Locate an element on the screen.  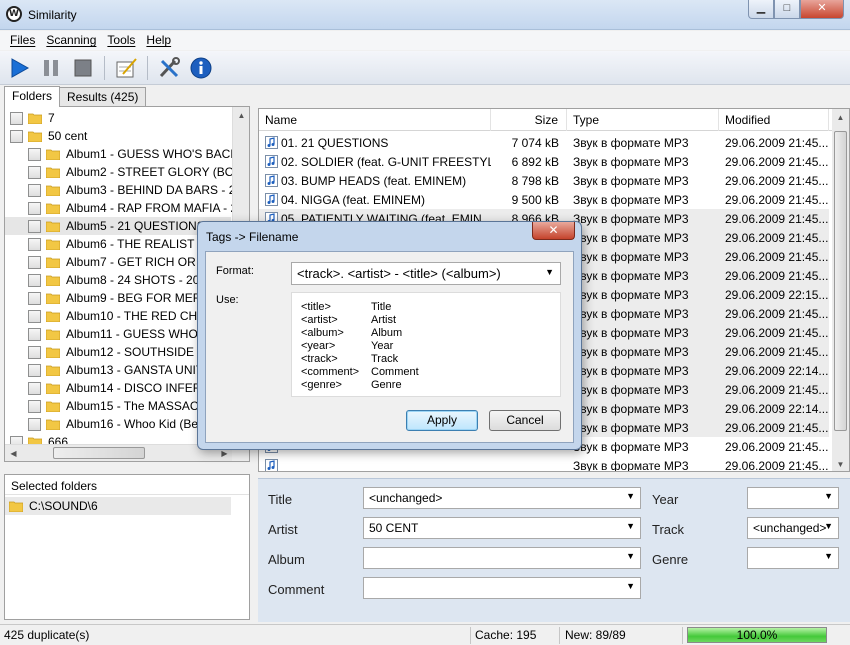
tree-item-label: Album13 - GANSTA UNIT is located at coordinates (135, 370).